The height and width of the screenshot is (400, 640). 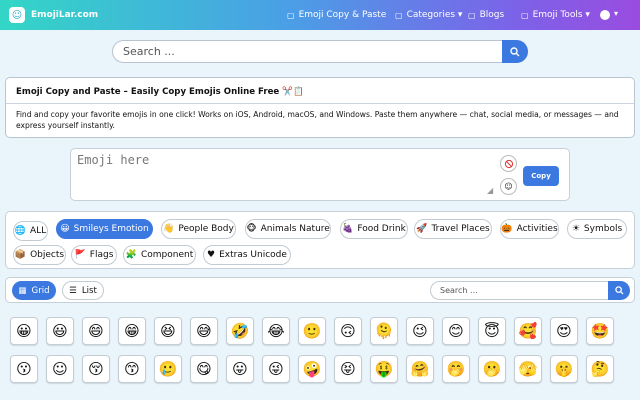 I want to click on main-search, so click(x=320, y=51).